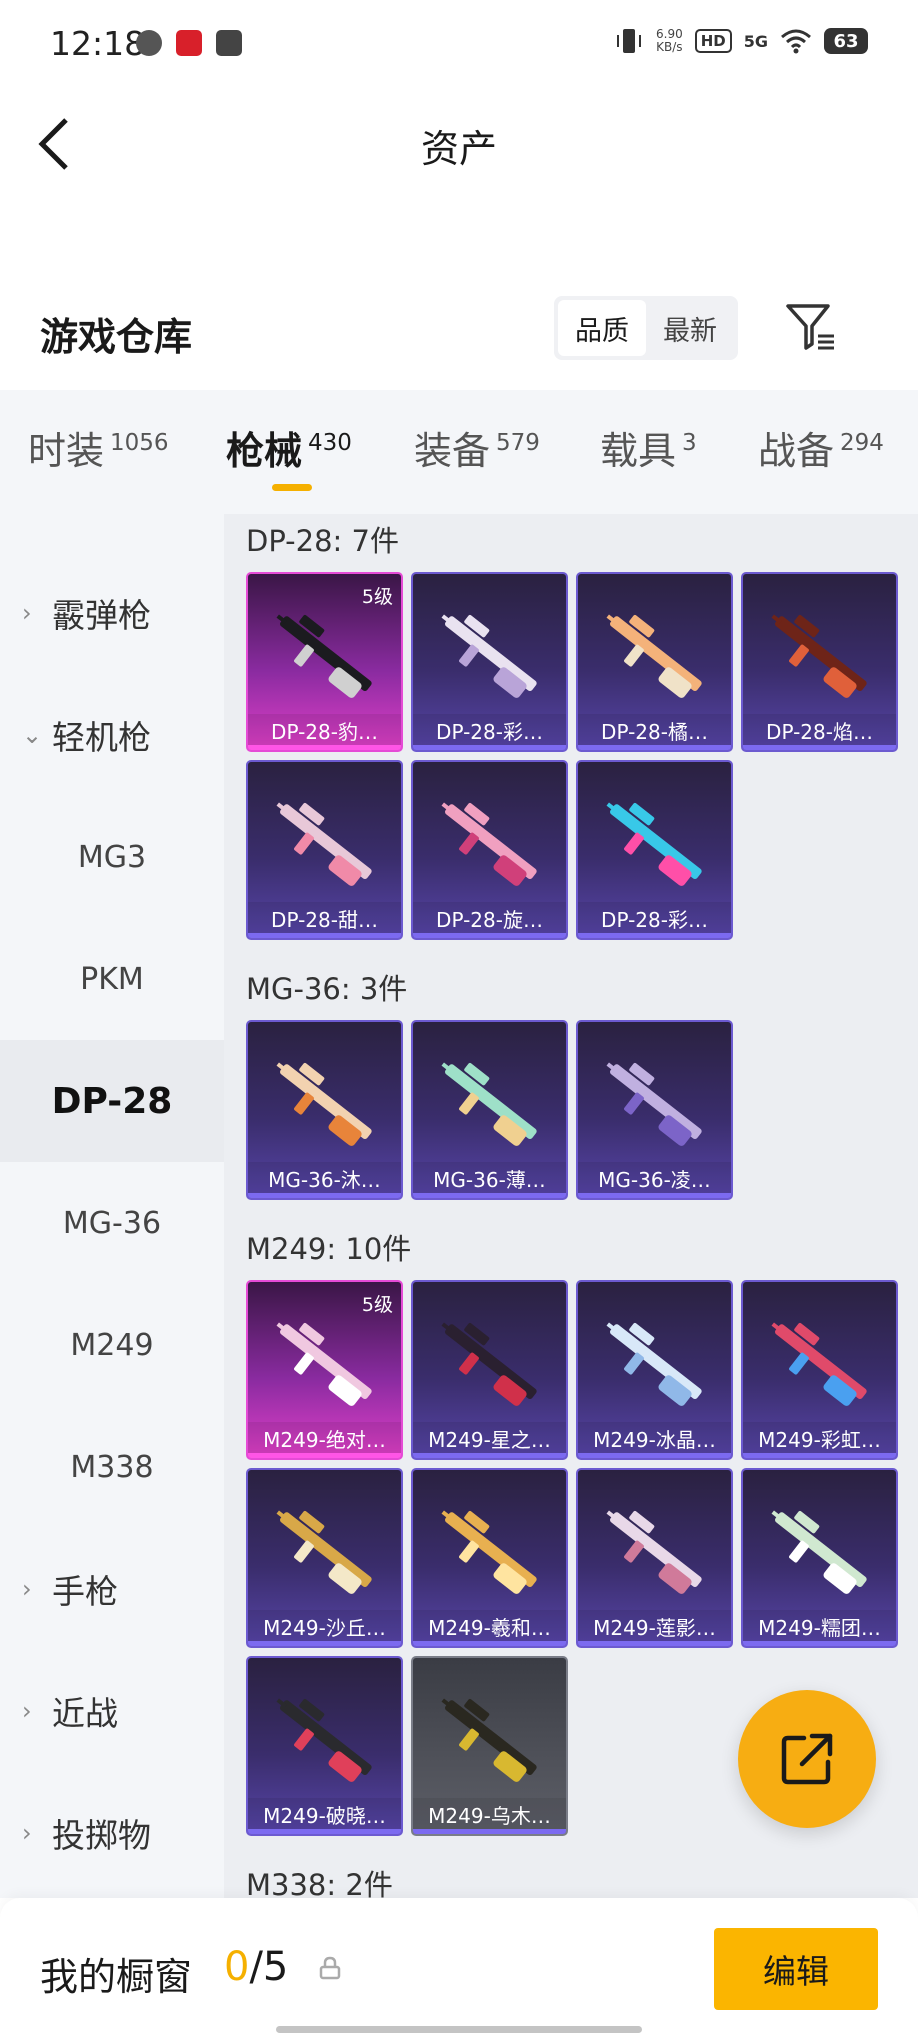 The height and width of the screenshot is (2040, 918). I want to click on tab-count: 1056, so click(139, 443).